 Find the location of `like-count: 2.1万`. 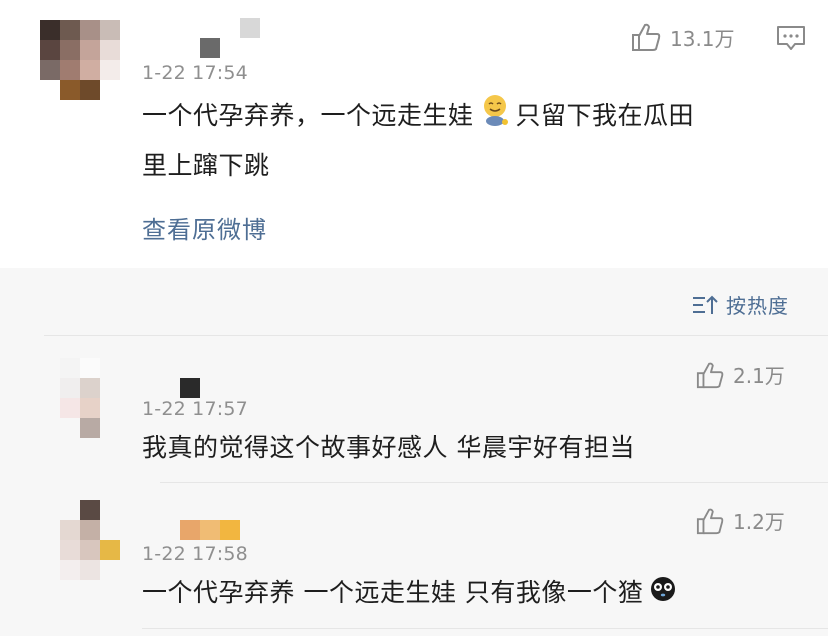

like-count: 2.1万 is located at coordinates (759, 376).